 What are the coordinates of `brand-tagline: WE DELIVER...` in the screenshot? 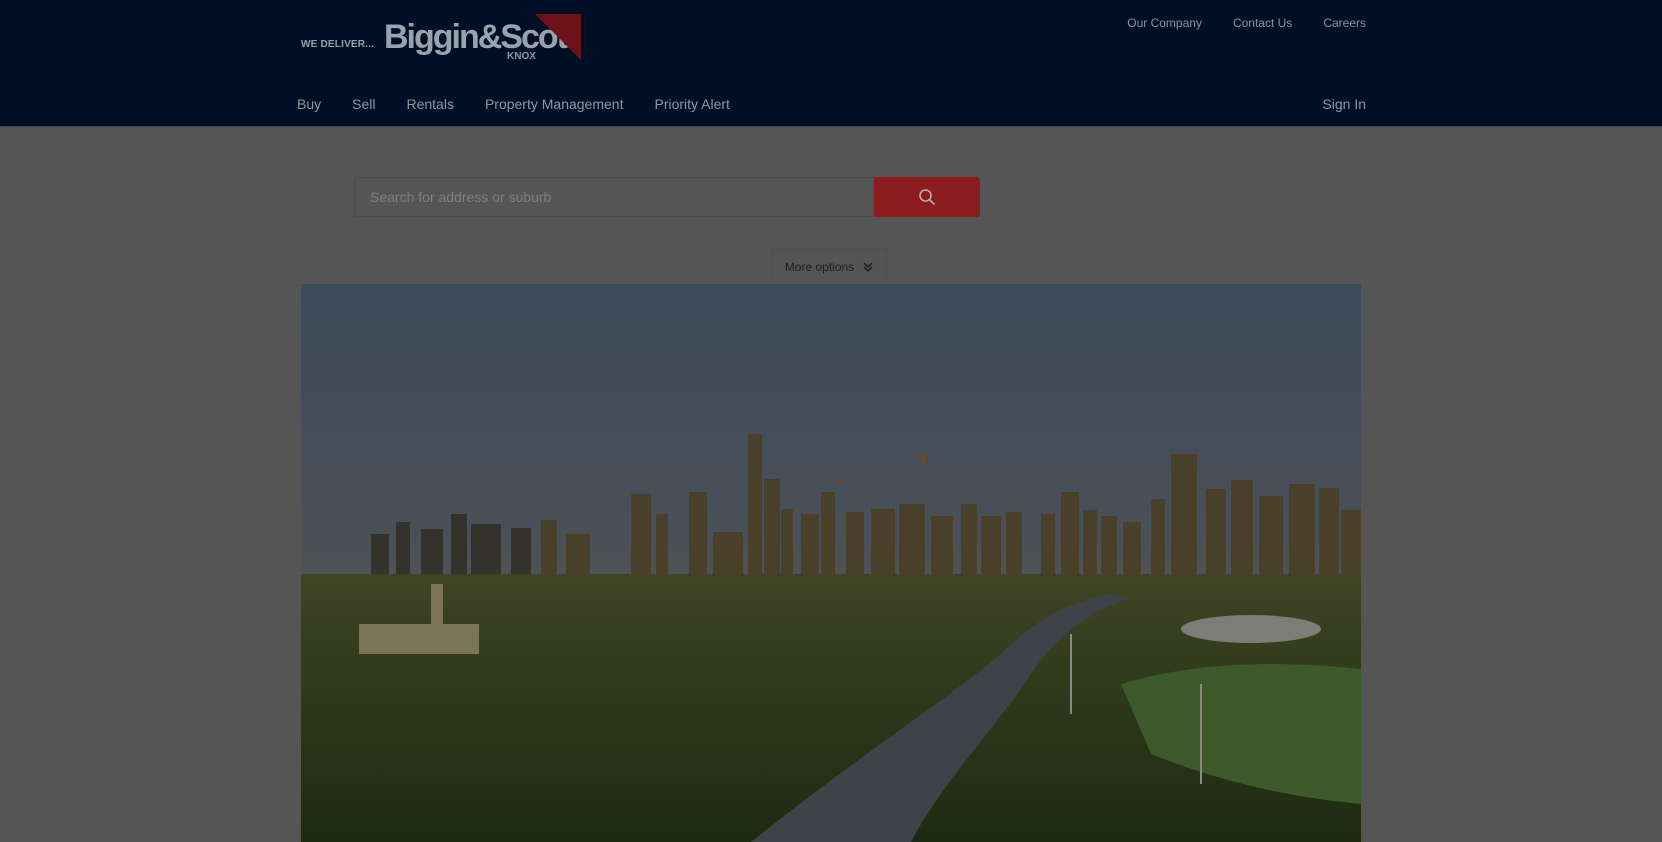 It's located at (338, 44).